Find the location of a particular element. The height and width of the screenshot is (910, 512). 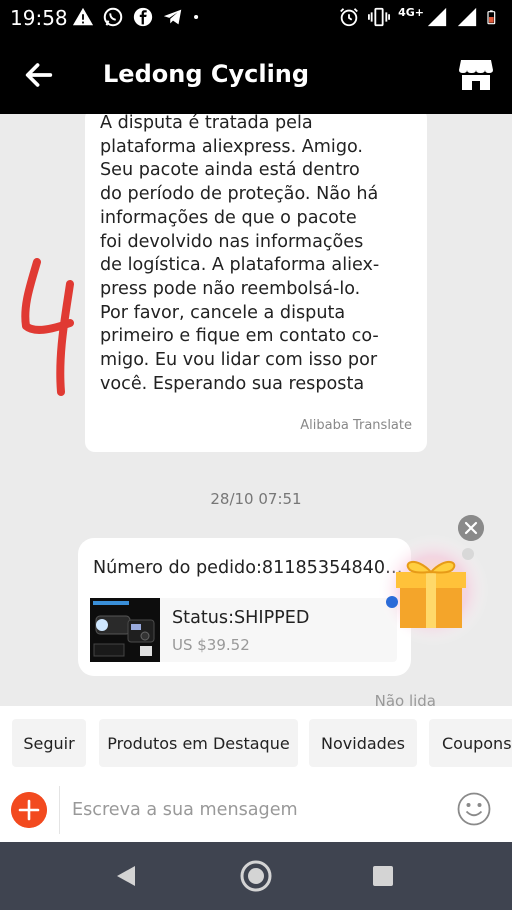

message-line: press pode não reembolsá-lo. is located at coordinates (230, 288).